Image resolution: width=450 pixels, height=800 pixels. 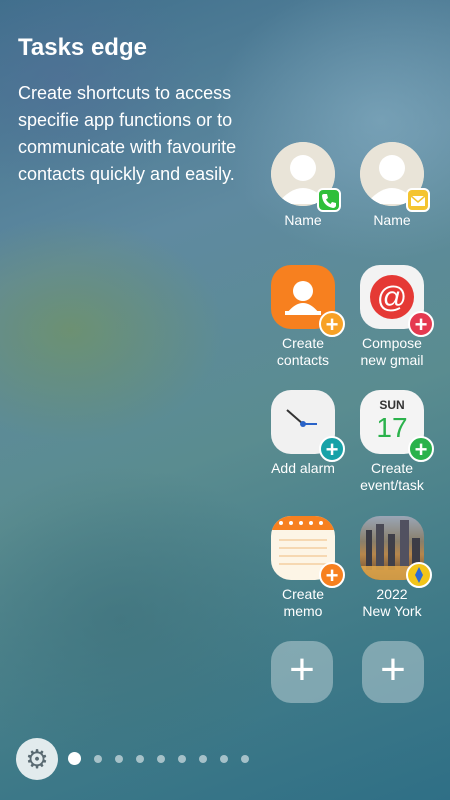 I want to click on page-title: Tasks edge, so click(x=82, y=47).